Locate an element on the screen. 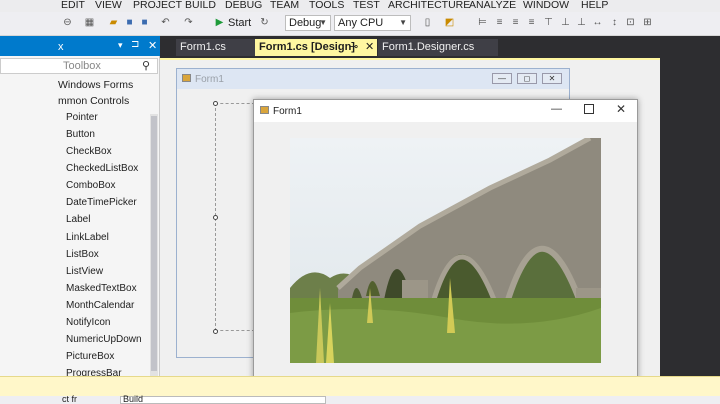 This screenshot has width=720, height=404. document-icon: ▯ is located at coordinates (427, 22).